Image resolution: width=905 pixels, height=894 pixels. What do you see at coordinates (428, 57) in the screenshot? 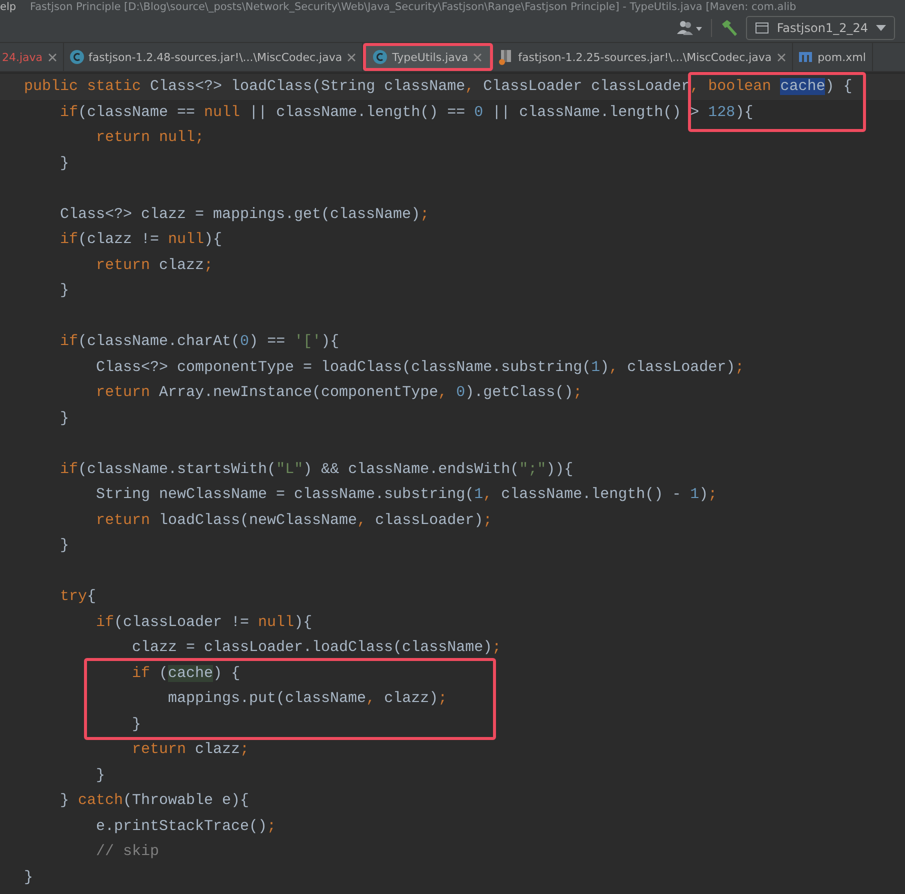
I see `editor-tab: TypeUtils.java` at bounding box center [428, 57].